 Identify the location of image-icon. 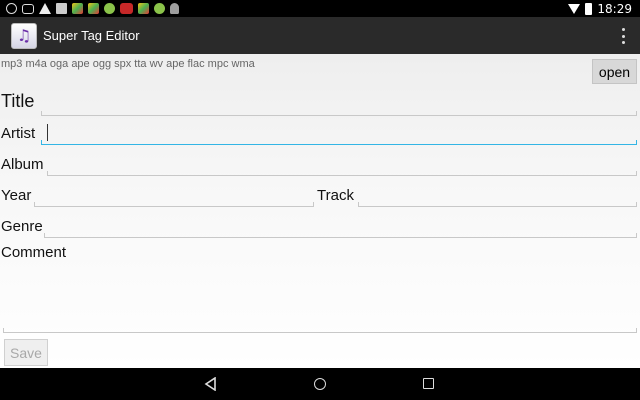
(61, 8).